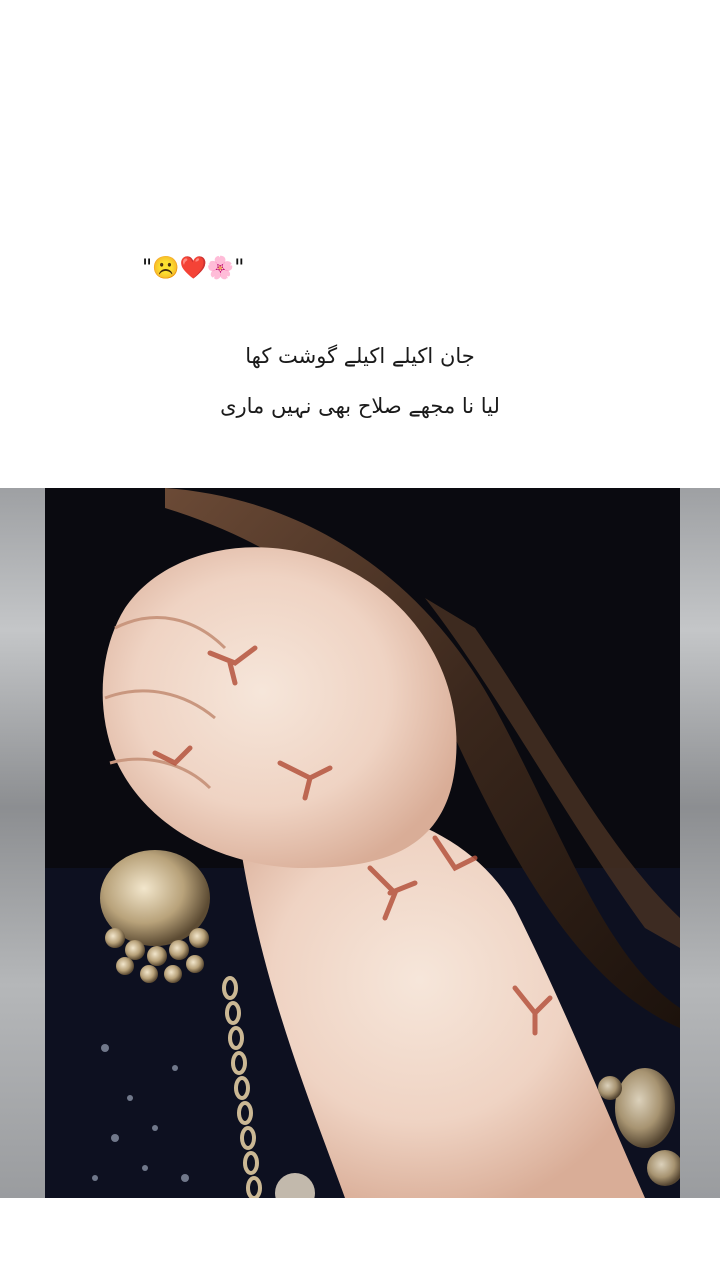  Describe the element at coordinates (700, 843) in the screenshot. I see `blurred-background-right` at that location.